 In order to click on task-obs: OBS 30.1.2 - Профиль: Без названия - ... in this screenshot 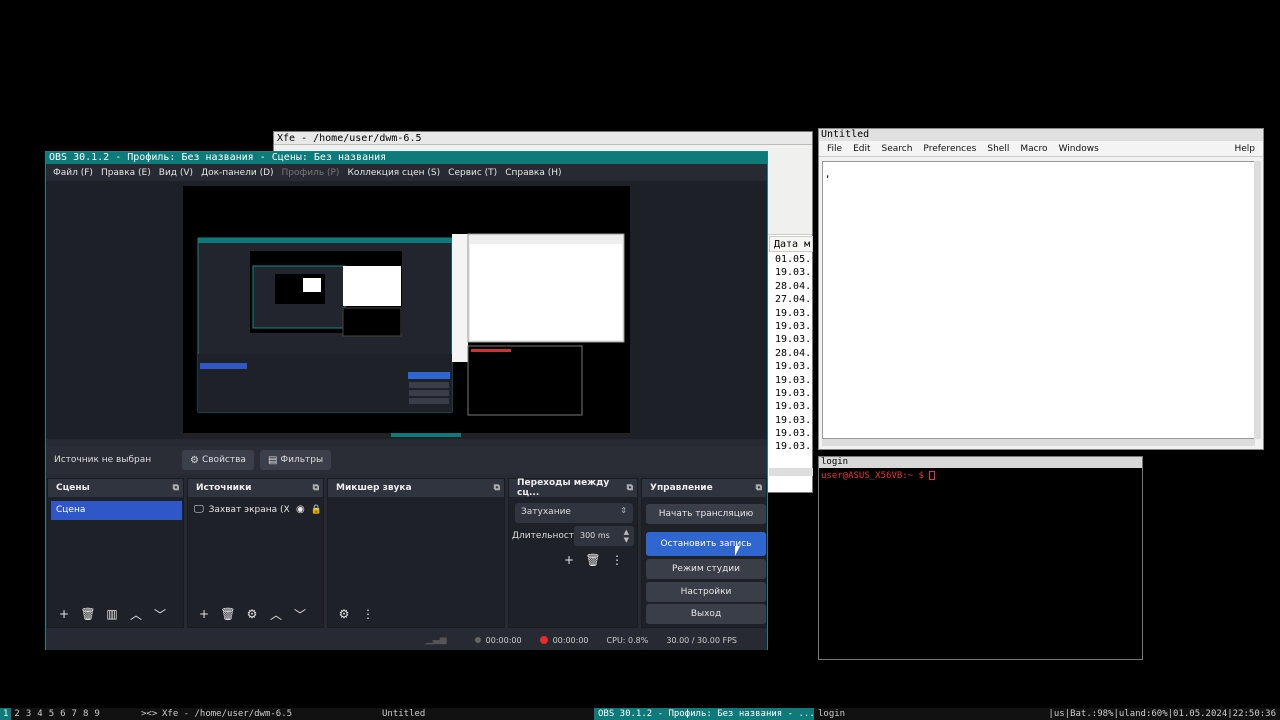, I will do `click(704, 714)`.